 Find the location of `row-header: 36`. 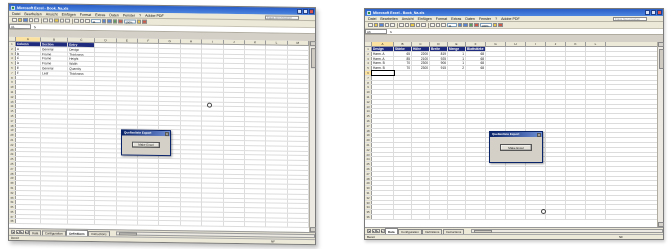

row-header: 36 is located at coordinates (368, 216).